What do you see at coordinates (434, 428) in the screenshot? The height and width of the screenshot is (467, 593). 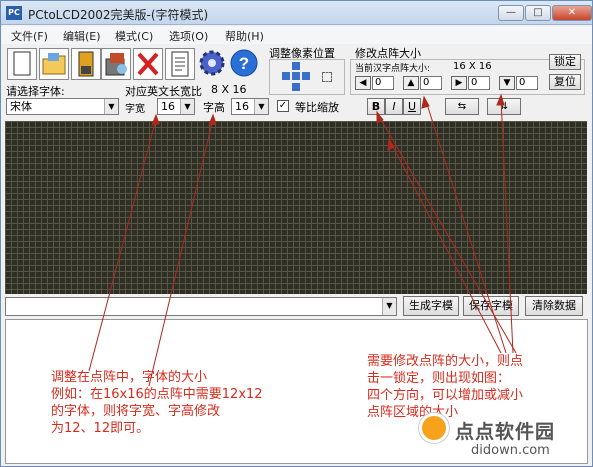 I see `watermark-logo-icon` at bounding box center [434, 428].